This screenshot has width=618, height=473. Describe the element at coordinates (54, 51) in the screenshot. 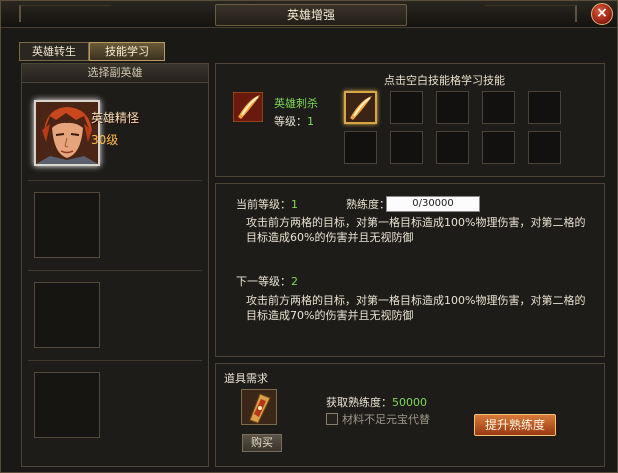

I see `tab-hero-rebirth: 英雄转生` at that location.